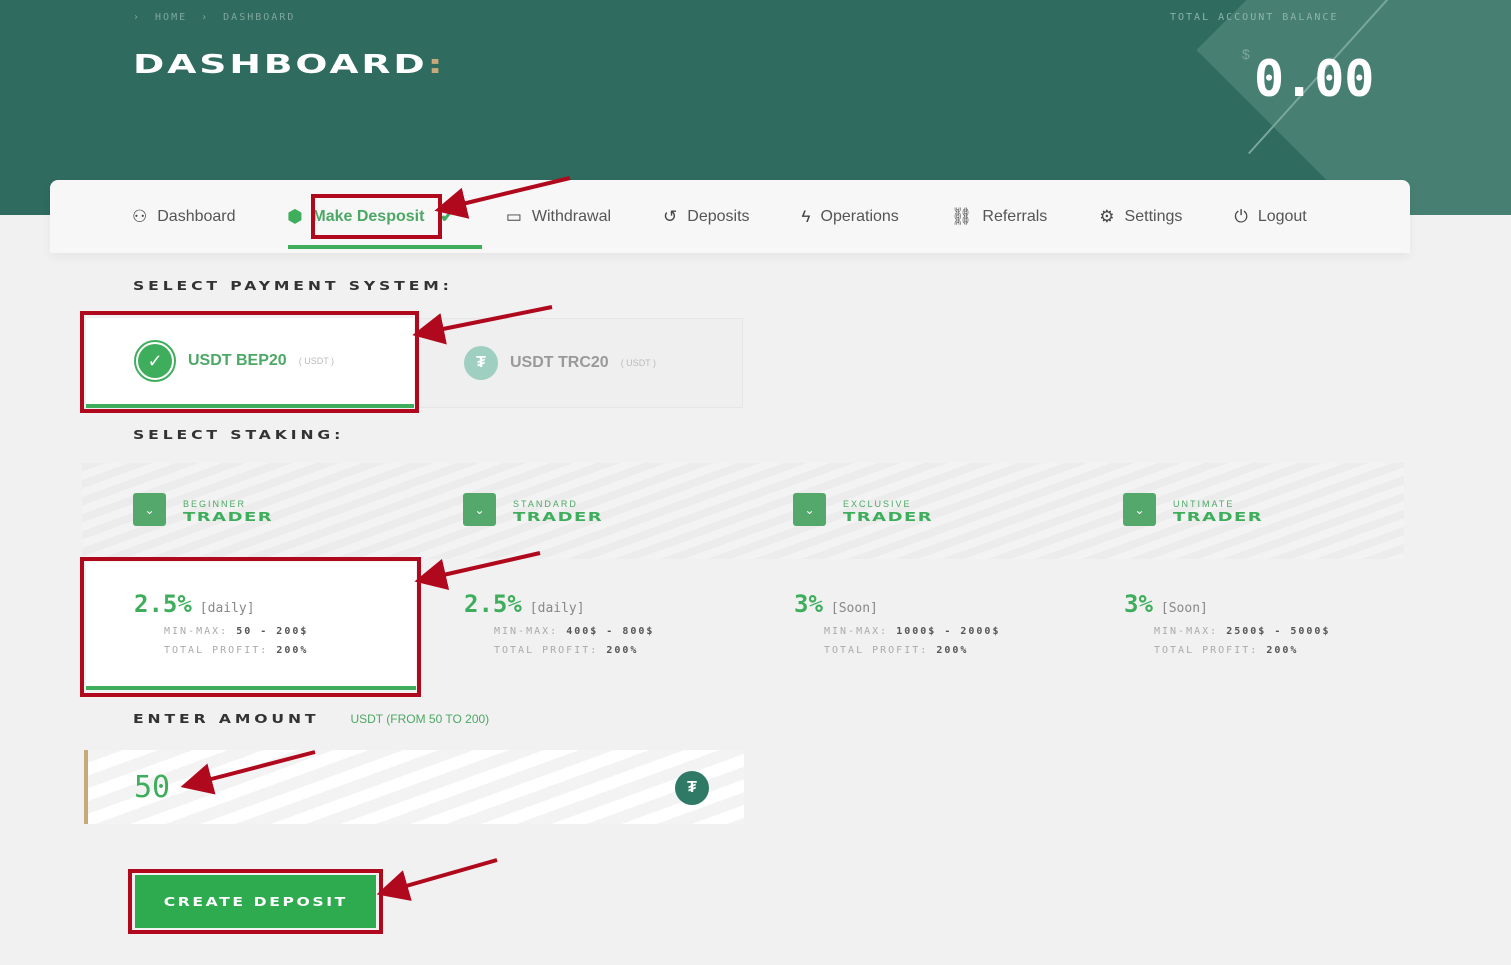 The width and height of the screenshot is (1511, 965). I want to click on payment-name: USDT TRC20, so click(559, 362).